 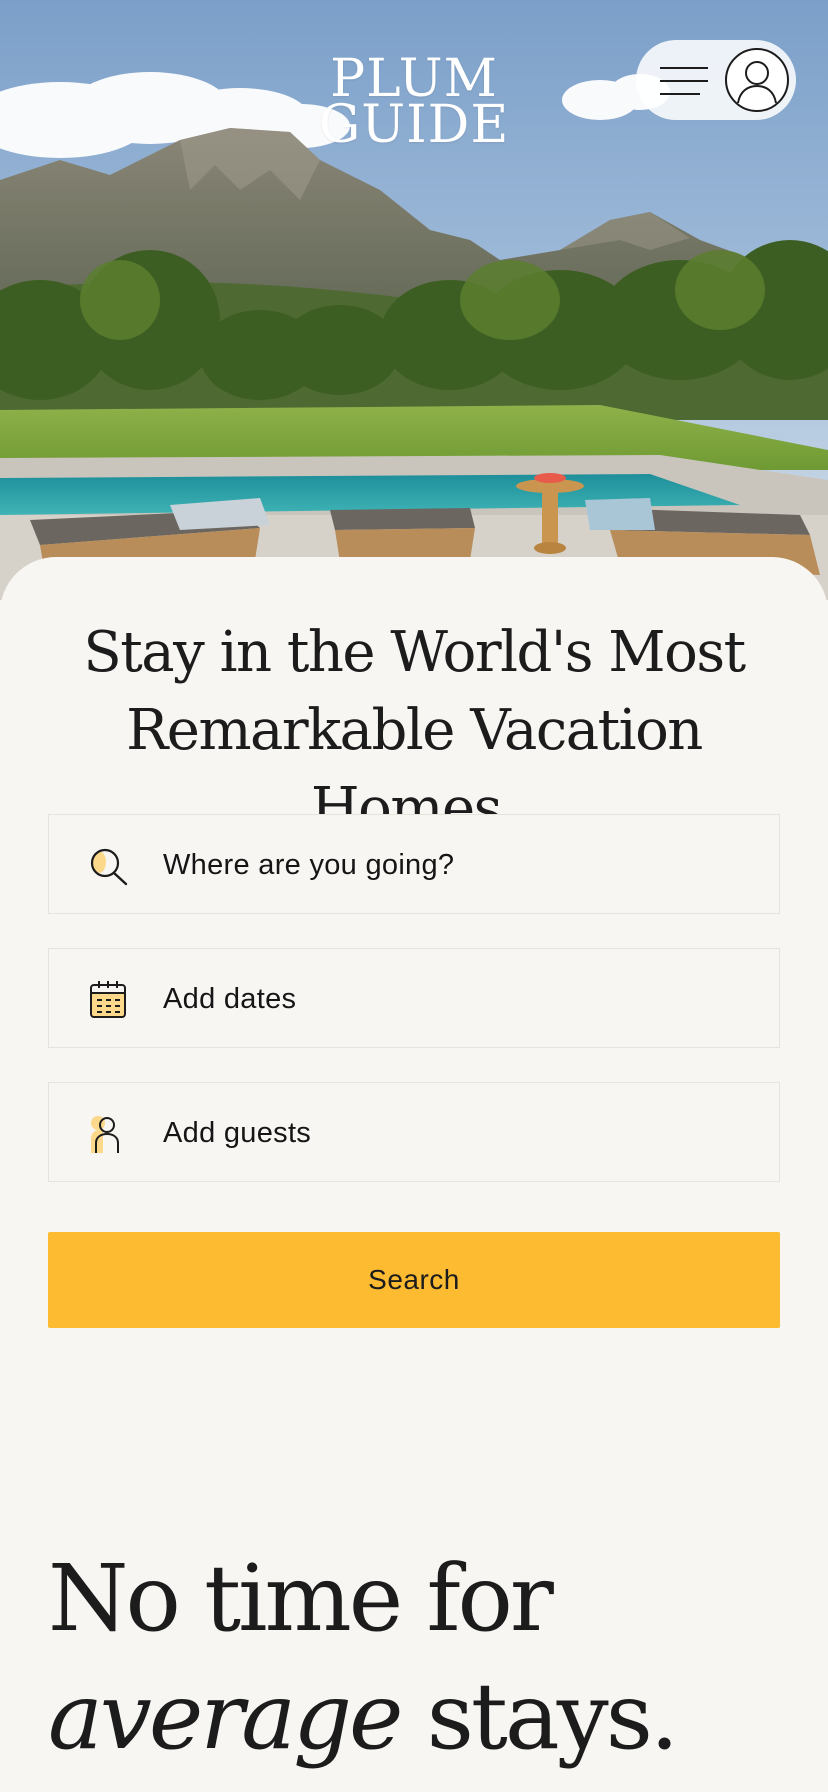 What do you see at coordinates (363, 1658) in the screenshot?
I see `section-tagline: No time for average stays.` at bounding box center [363, 1658].